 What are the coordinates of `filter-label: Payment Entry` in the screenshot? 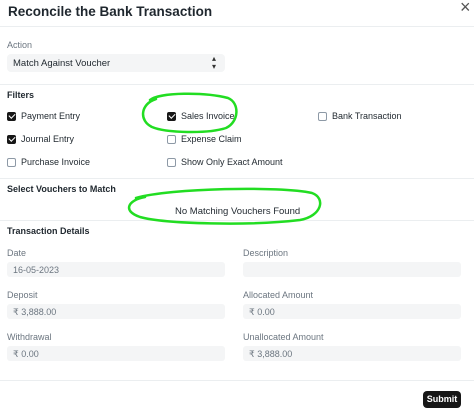 It's located at (51, 116).